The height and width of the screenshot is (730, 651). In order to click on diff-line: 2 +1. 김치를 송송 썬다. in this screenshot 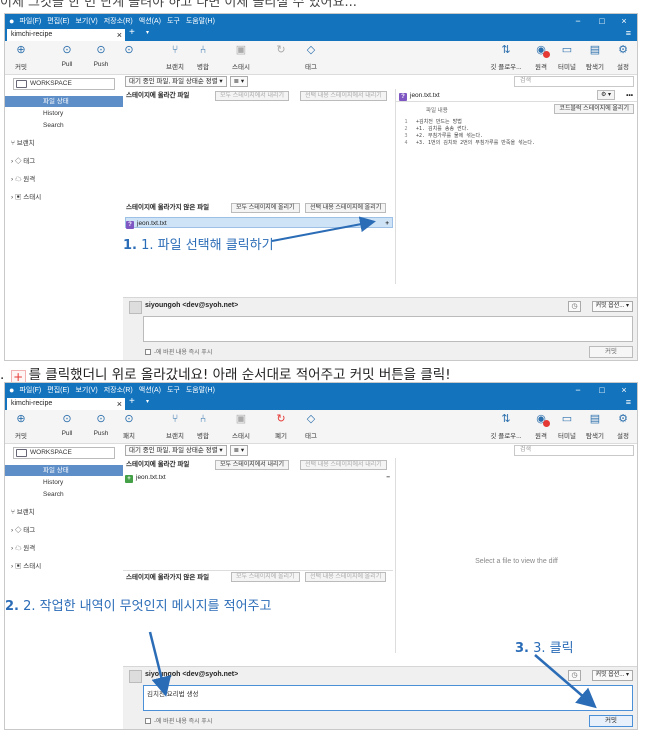, I will do `click(437, 129)`.